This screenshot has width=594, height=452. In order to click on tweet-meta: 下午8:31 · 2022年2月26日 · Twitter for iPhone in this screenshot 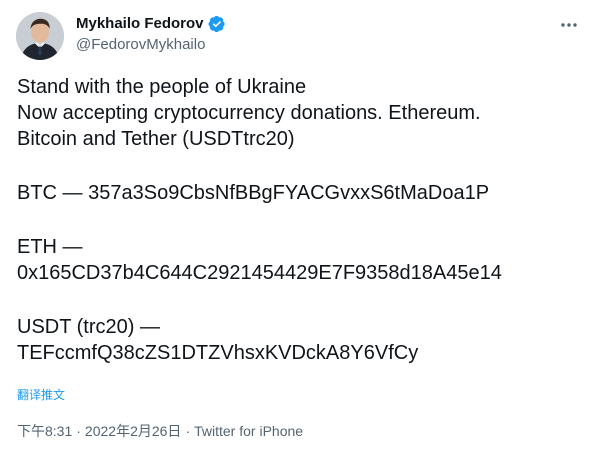, I will do `click(160, 431)`.